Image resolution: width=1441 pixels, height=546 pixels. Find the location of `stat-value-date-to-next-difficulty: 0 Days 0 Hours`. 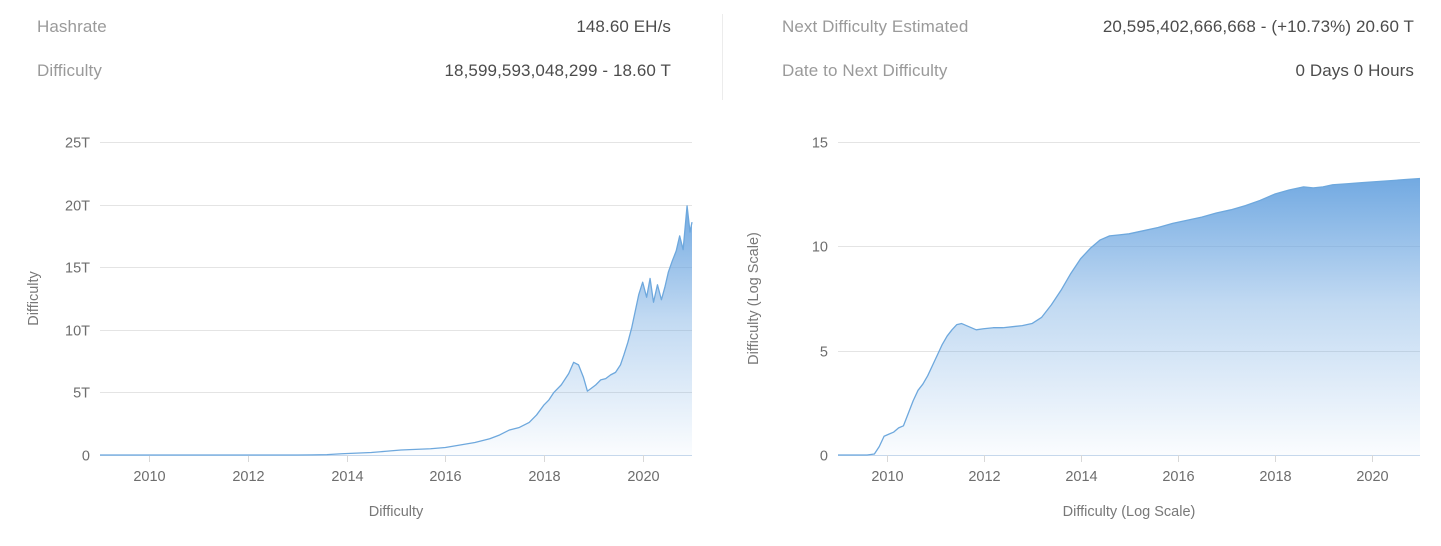

stat-value-date-to-next-difficulty: 0 Days 0 Hours is located at coordinates (1354, 70).